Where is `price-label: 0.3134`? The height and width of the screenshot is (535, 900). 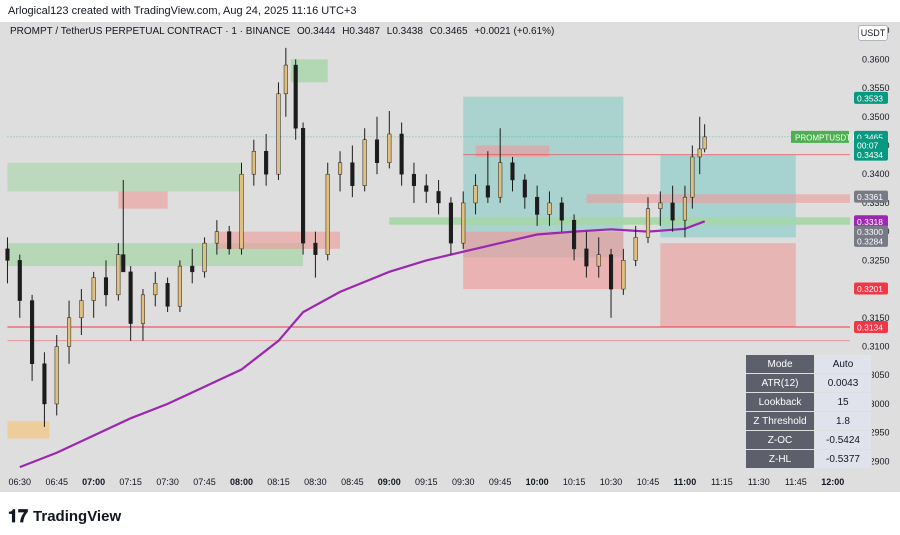 price-label: 0.3134 is located at coordinates (870, 327).